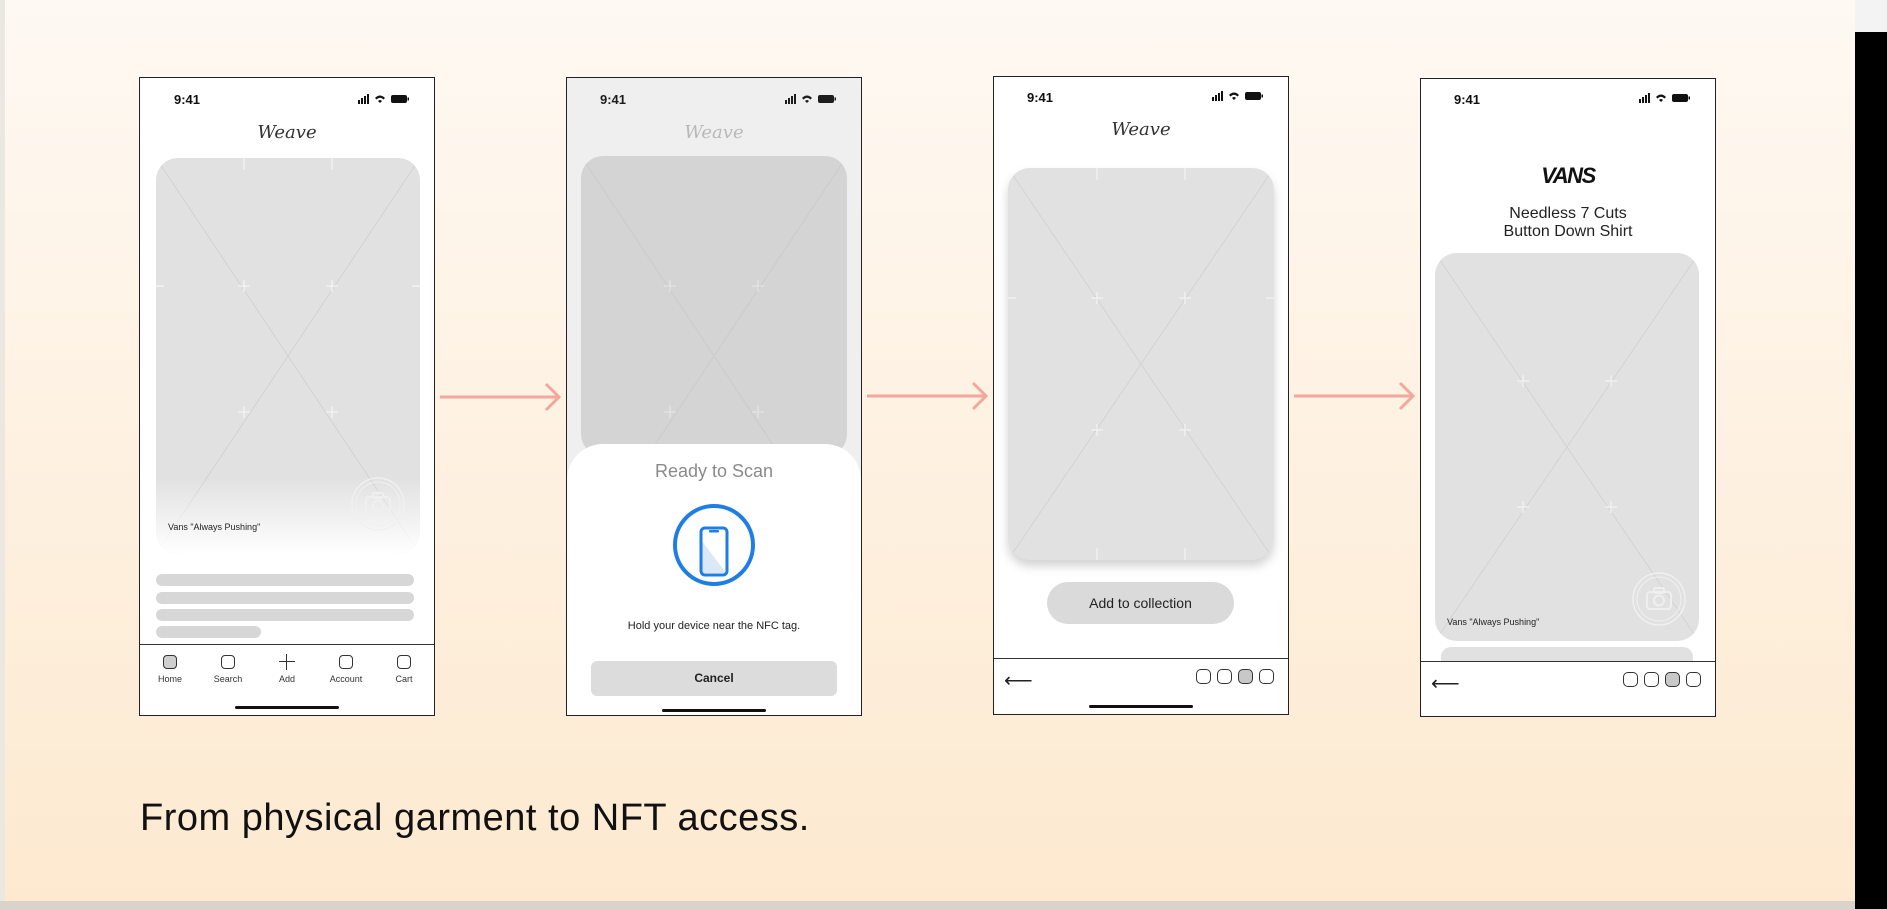  Describe the element at coordinates (404, 669) in the screenshot. I see `tab-cart: Cart` at that location.